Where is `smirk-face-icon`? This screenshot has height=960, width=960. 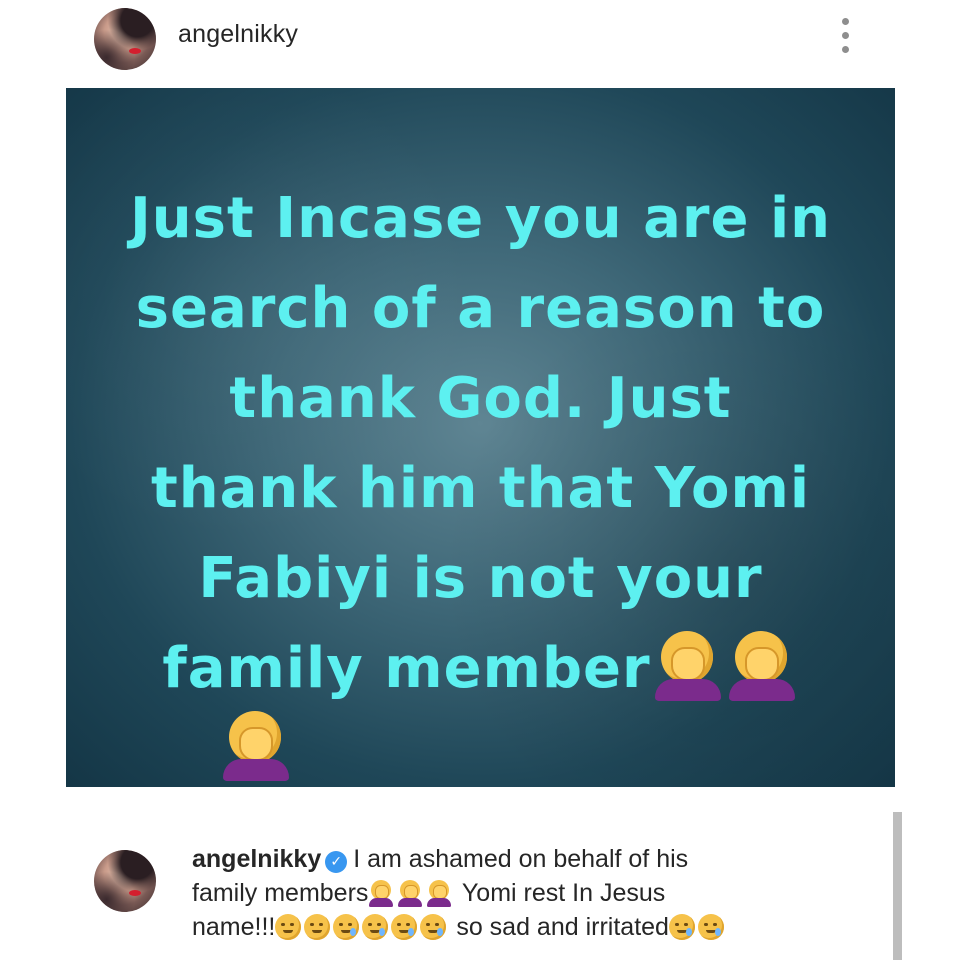
smirk-face-icon is located at coordinates (288, 927).